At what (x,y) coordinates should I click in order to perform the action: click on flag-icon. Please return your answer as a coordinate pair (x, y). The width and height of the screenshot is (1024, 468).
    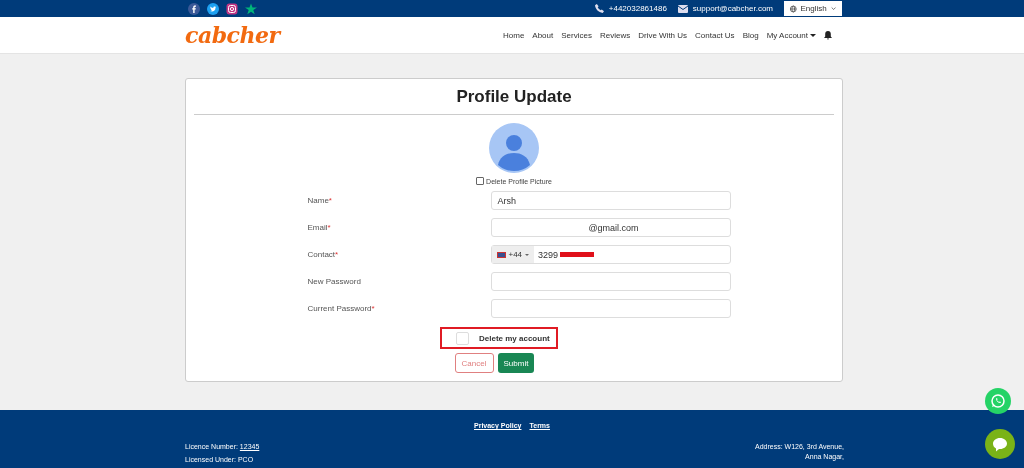
    Looking at the image, I should click on (501, 254).